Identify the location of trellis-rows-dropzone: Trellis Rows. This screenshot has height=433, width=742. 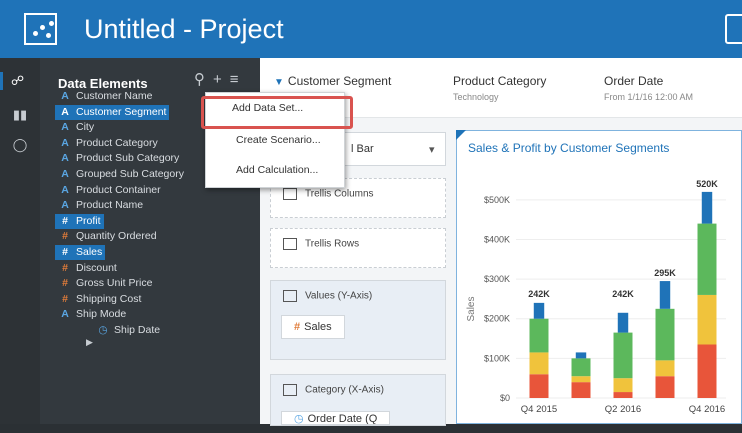
(358, 248).